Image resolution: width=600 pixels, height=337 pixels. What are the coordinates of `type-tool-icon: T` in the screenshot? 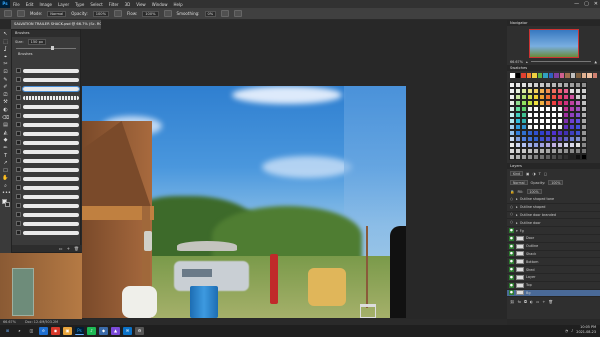 It's located at (5, 156).